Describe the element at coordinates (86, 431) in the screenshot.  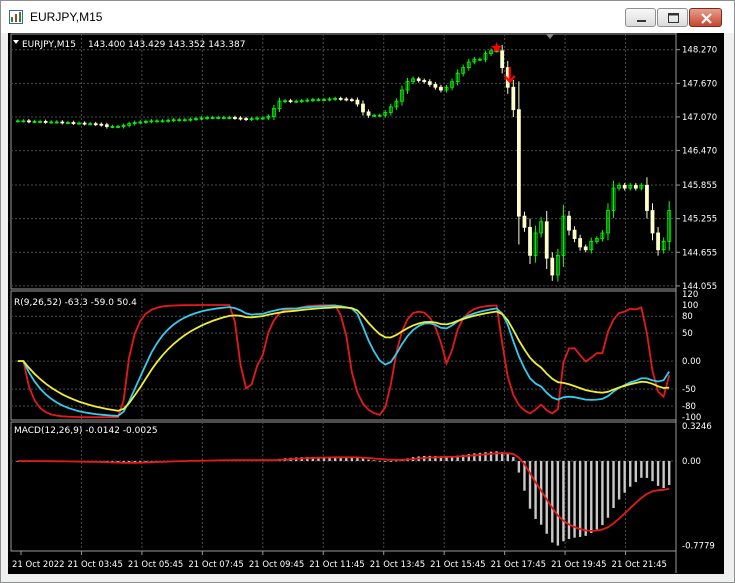
I see `macd-label: MACD(12,26,9) -0.0142 -0.0025` at that location.